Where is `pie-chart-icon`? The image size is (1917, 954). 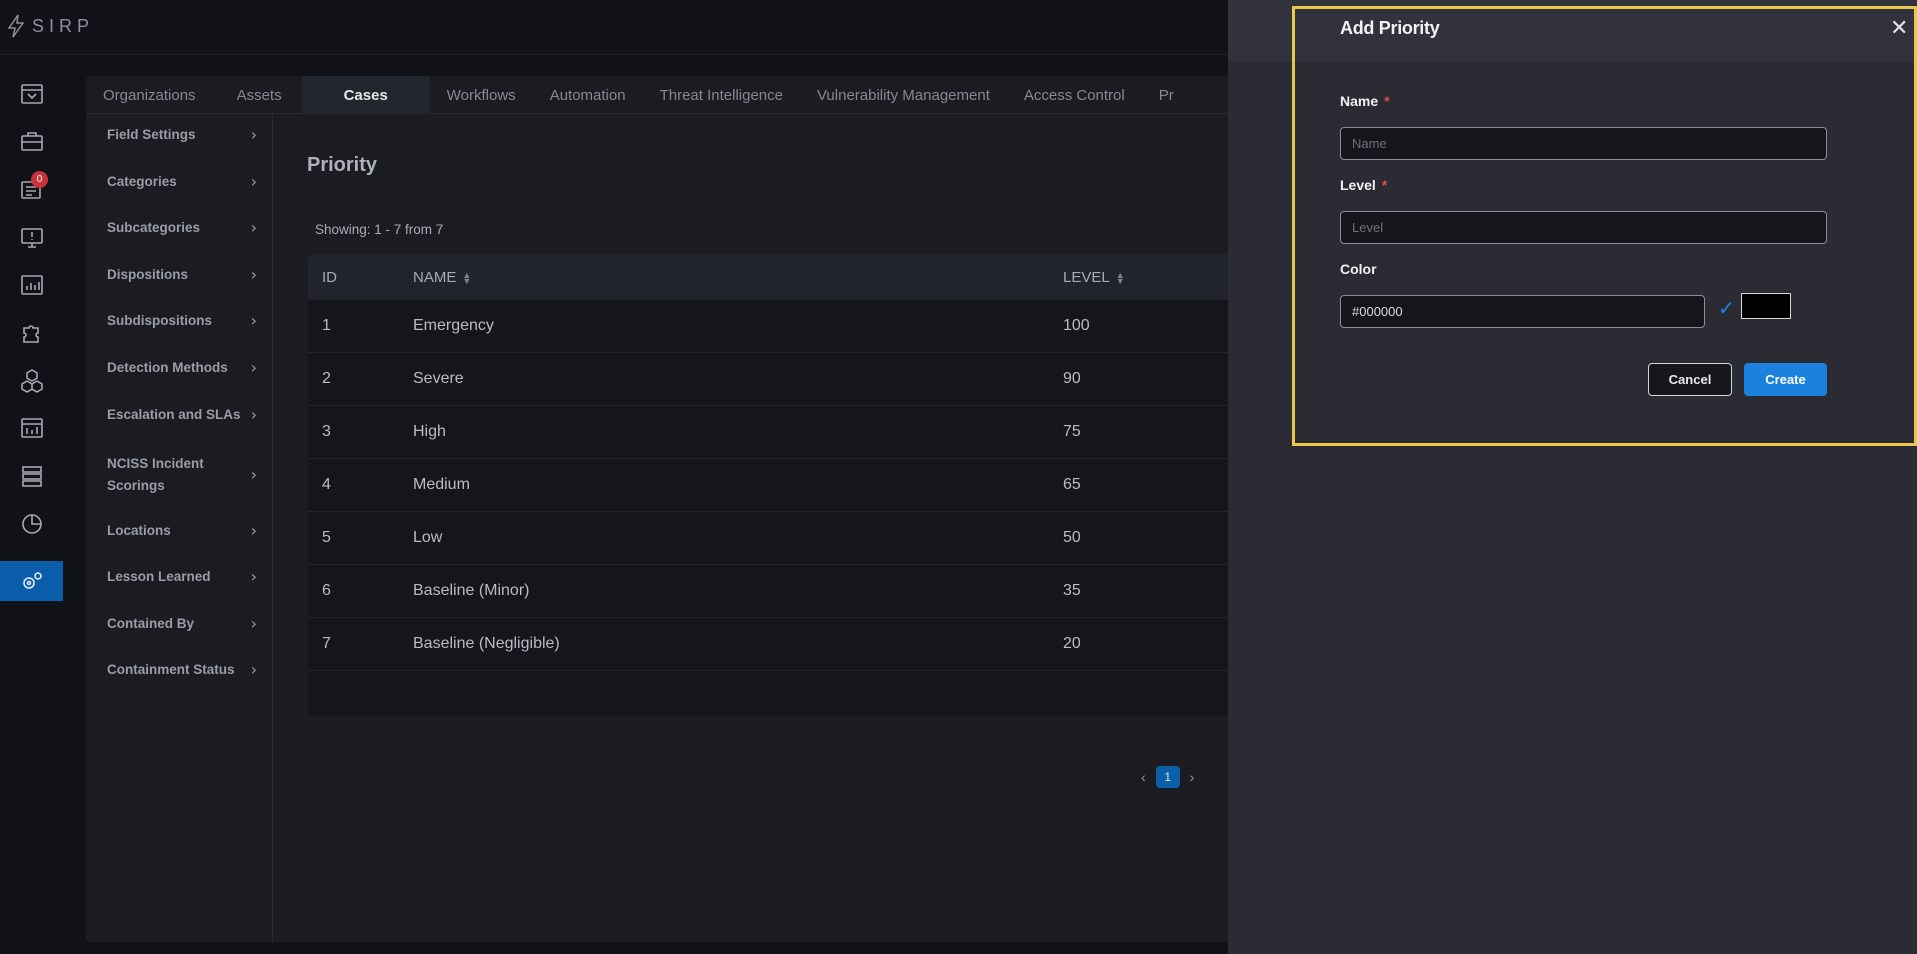
pie-chart-icon is located at coordinates (31, 524).